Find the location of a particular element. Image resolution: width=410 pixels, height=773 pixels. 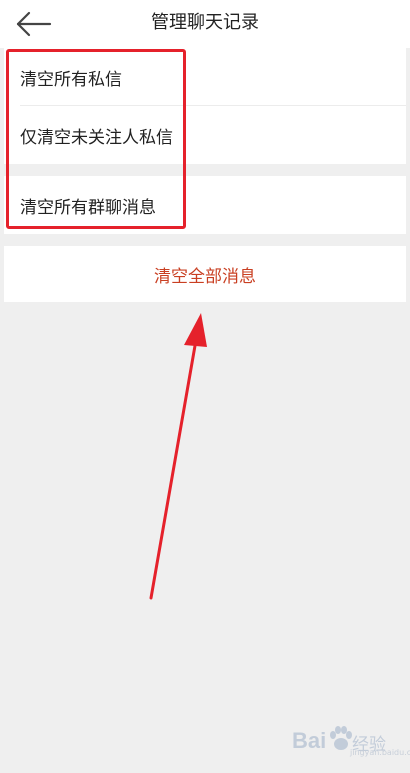

baidu-jingyan-watermark: Bai 经验 jingyan.baidu.com is located at coordinates (351, 741).